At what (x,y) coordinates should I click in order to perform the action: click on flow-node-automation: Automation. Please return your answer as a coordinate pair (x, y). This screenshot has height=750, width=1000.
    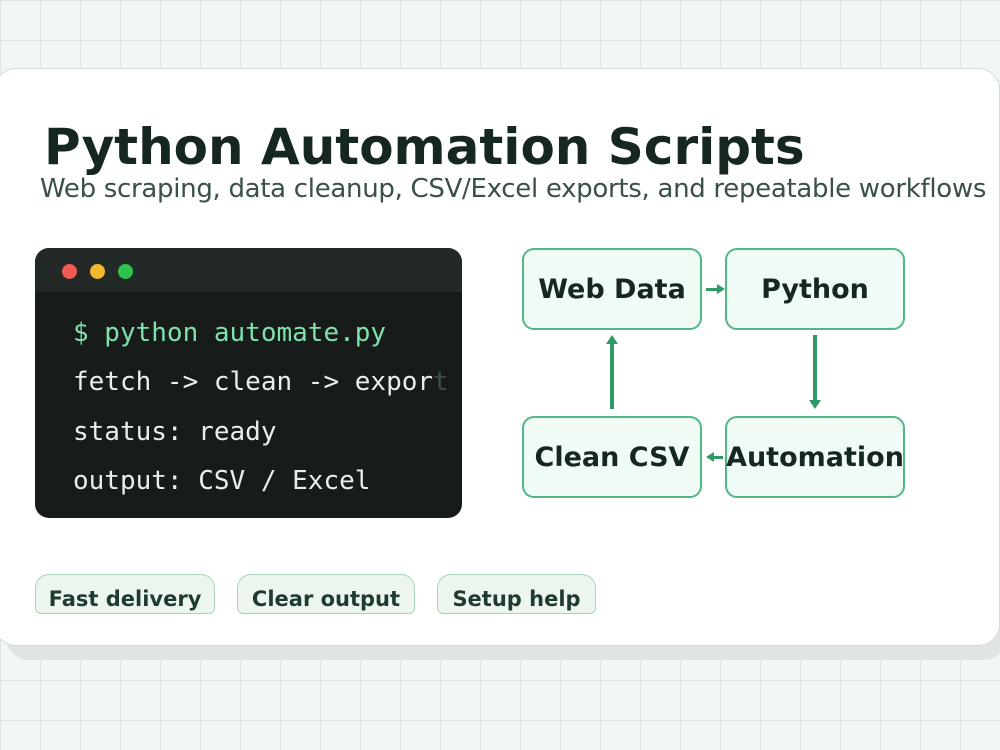
    Looking at the image, I should click on (815, 457).